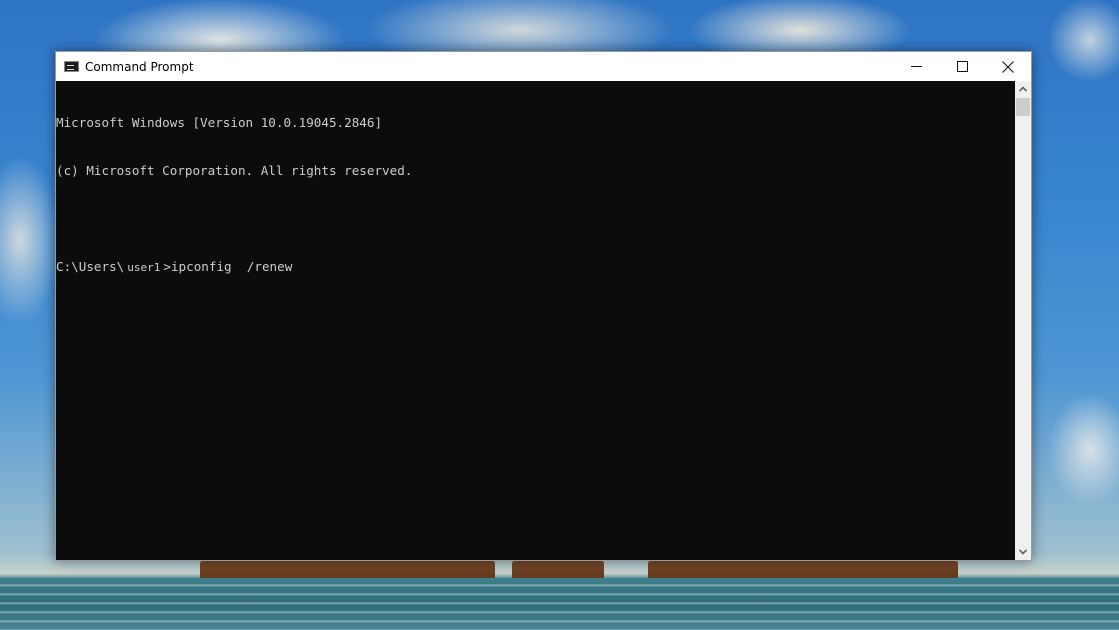  I want to click on prompt-username: user1, so click(144, 267).